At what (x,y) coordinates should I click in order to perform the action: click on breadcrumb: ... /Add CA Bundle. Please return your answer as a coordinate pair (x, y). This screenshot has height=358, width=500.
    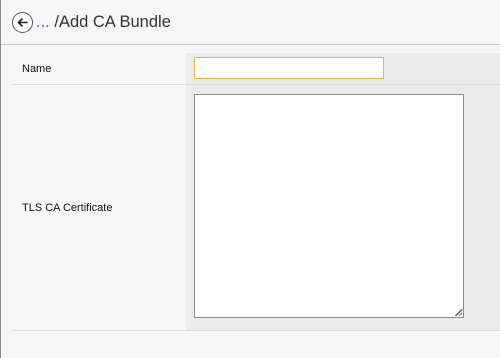
    Looking at the image, I should click on (103, 22).